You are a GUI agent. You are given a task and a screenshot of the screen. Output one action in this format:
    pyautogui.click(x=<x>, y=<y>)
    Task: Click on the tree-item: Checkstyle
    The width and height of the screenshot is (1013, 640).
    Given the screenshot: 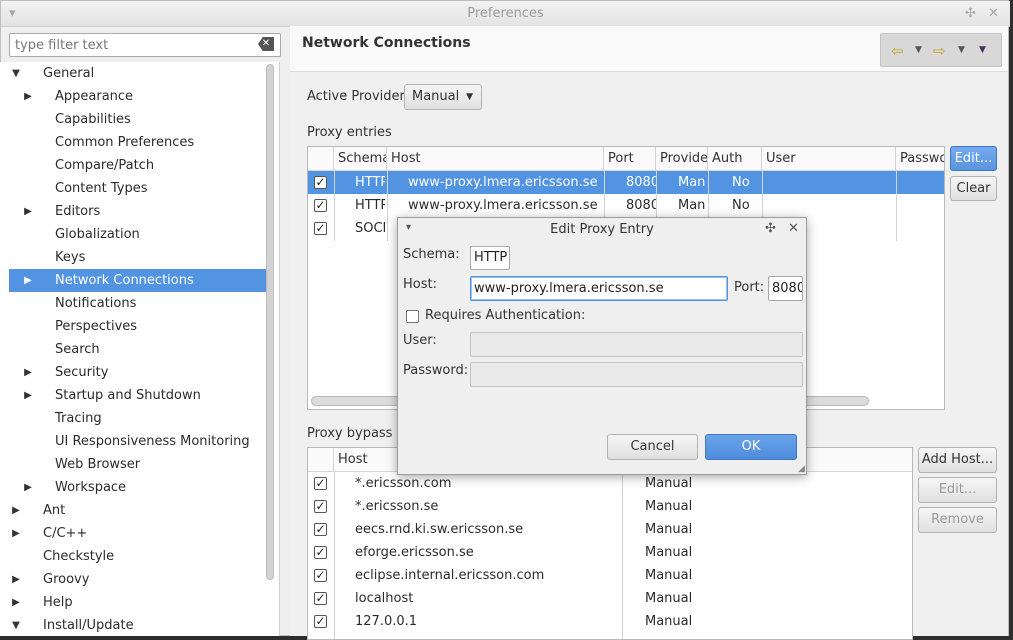 What is the action you would take?
    pyautogui.click(x=141, y=556)
    